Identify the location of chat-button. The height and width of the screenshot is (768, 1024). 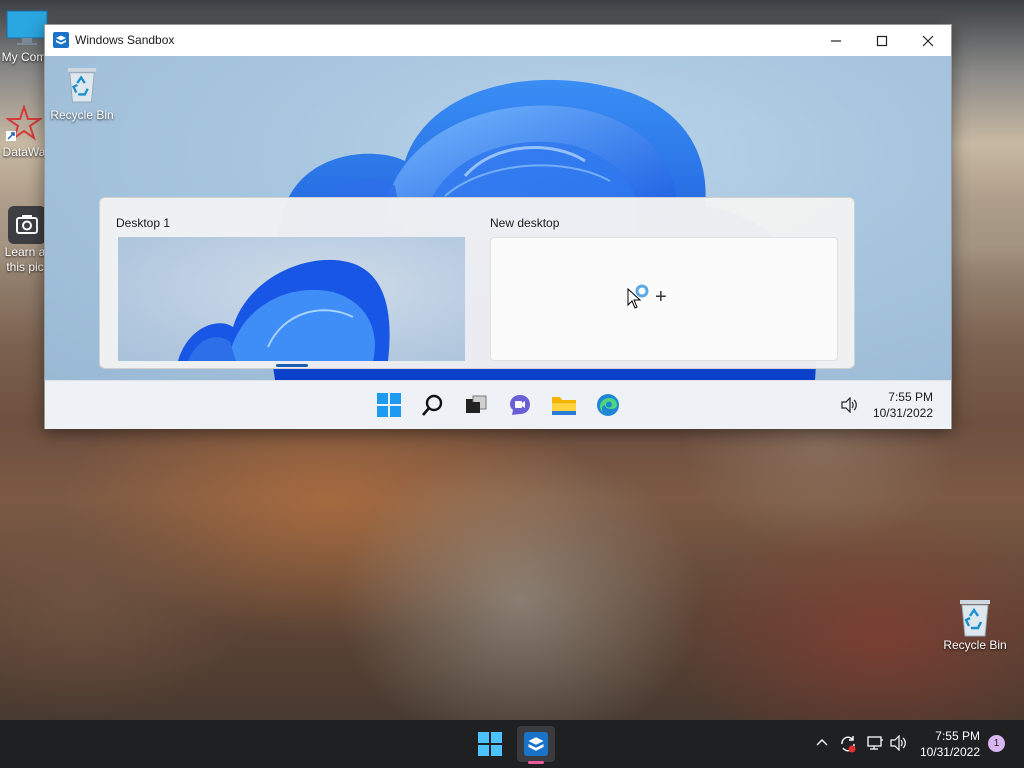
(520, 405).